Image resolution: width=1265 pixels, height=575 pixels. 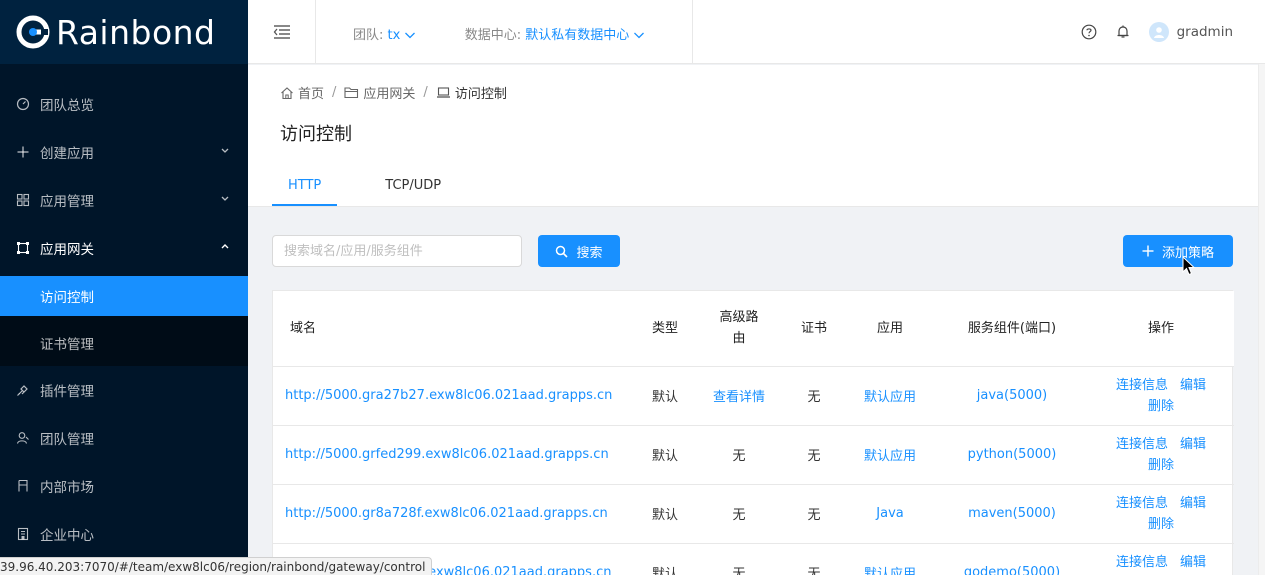 What do you see at coordinates (124, 438) in the screenshot?
I see `sidebar-item-team-management: 团队管理` at bounding box center [124, 438].